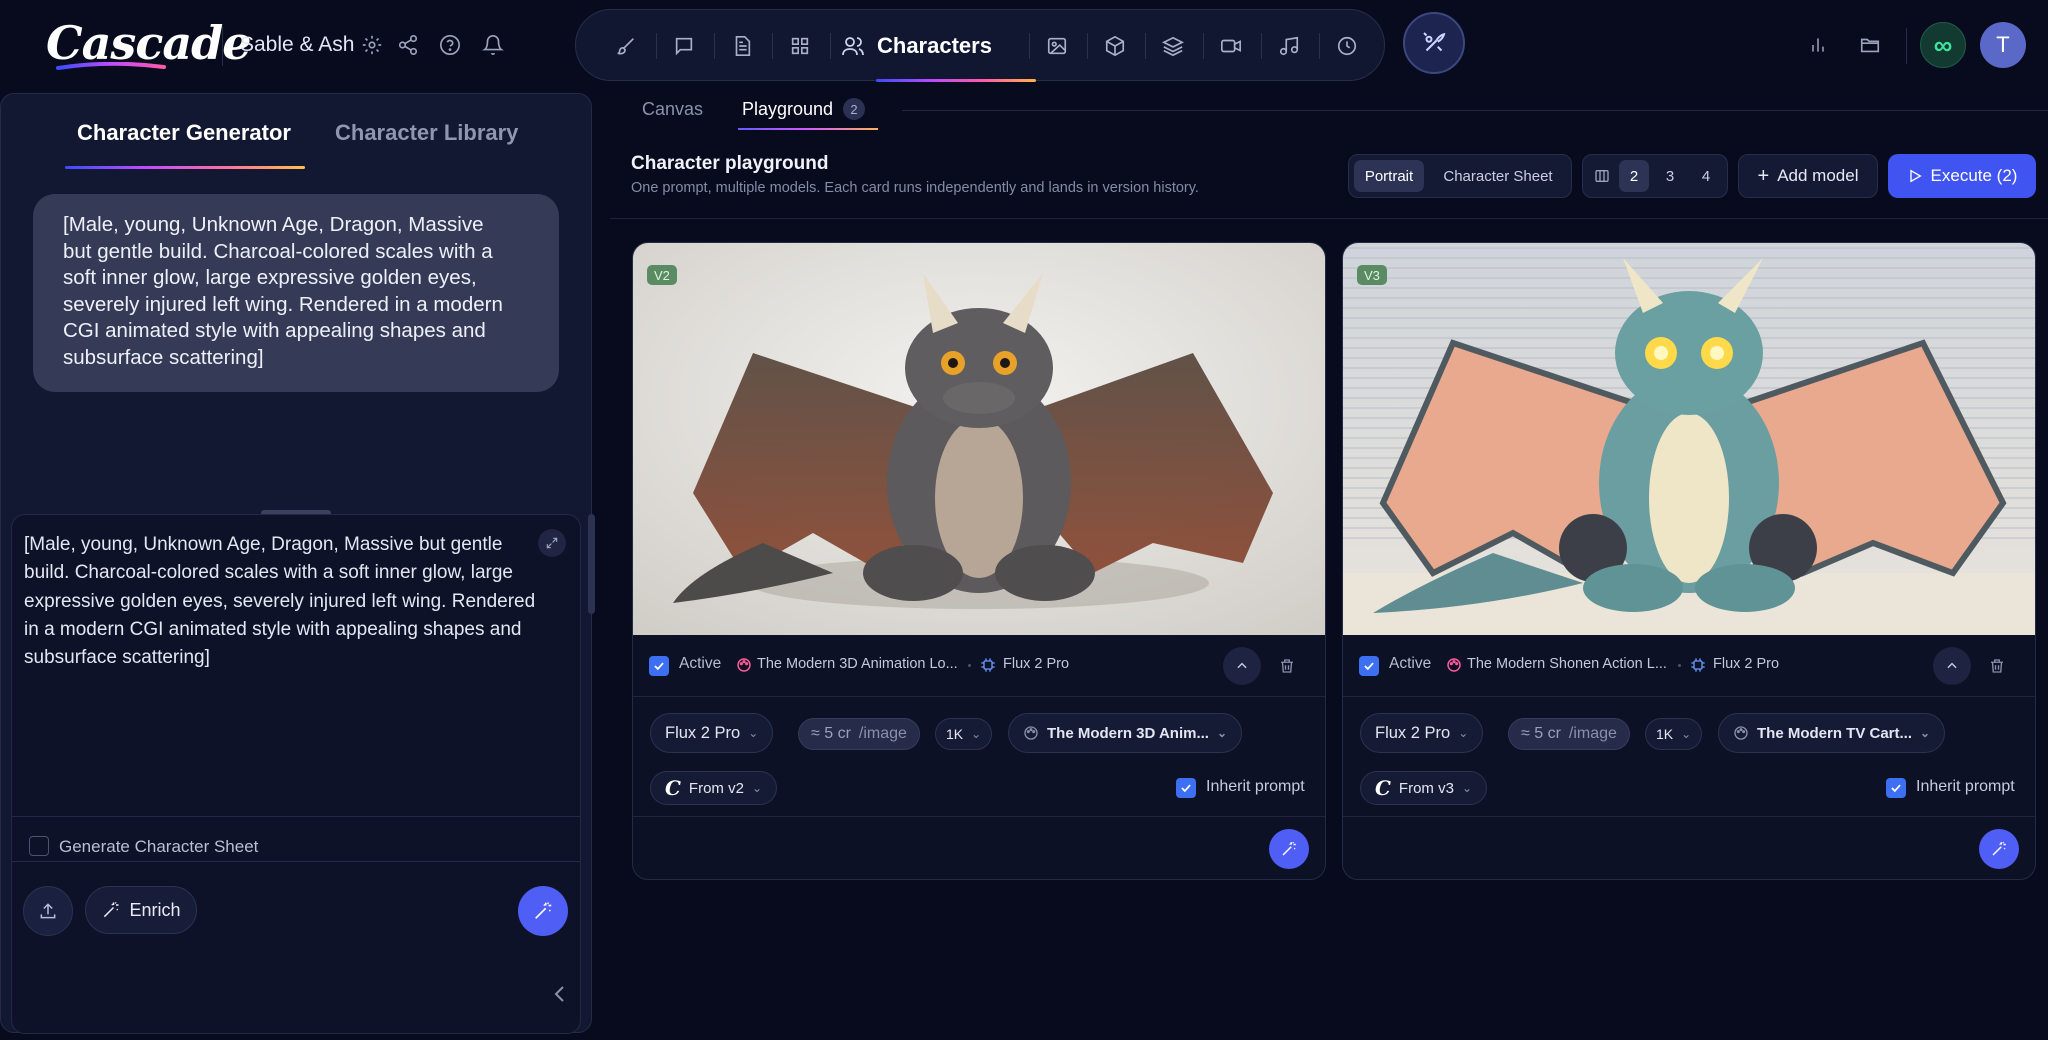 Image resolution: width=2048 pixels, height=1040 pixels. What do you see at coordinates (1818, 45) in the screenshot?
I see `analytics-icon` at bounding box center [1818, 45].